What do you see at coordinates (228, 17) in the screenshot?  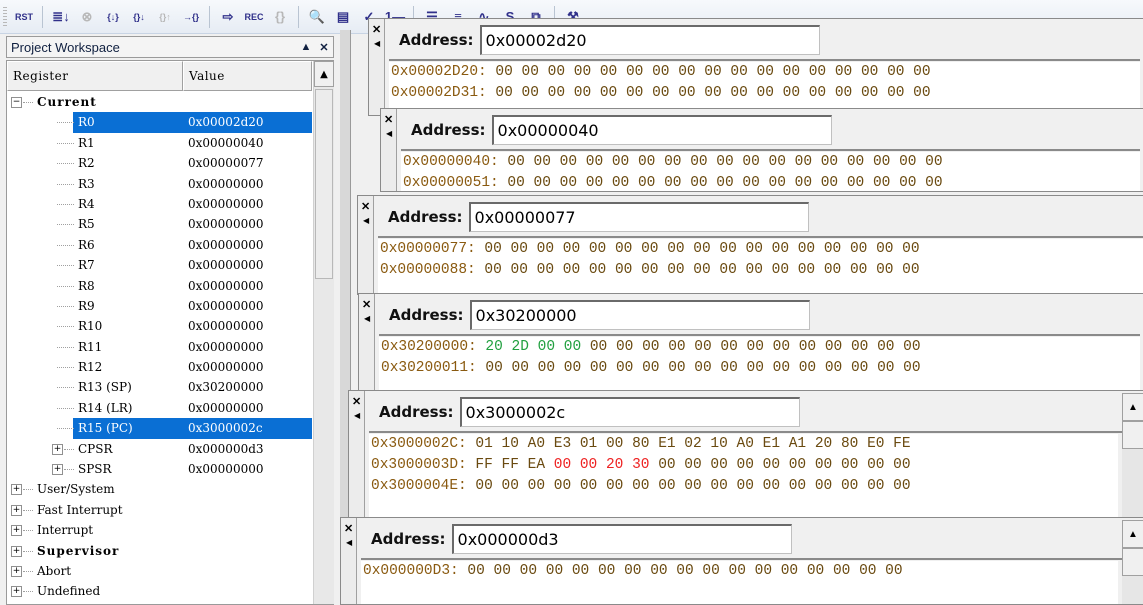 I see `show-next-statement-button: ⇨` at bounding box center [228, 17].